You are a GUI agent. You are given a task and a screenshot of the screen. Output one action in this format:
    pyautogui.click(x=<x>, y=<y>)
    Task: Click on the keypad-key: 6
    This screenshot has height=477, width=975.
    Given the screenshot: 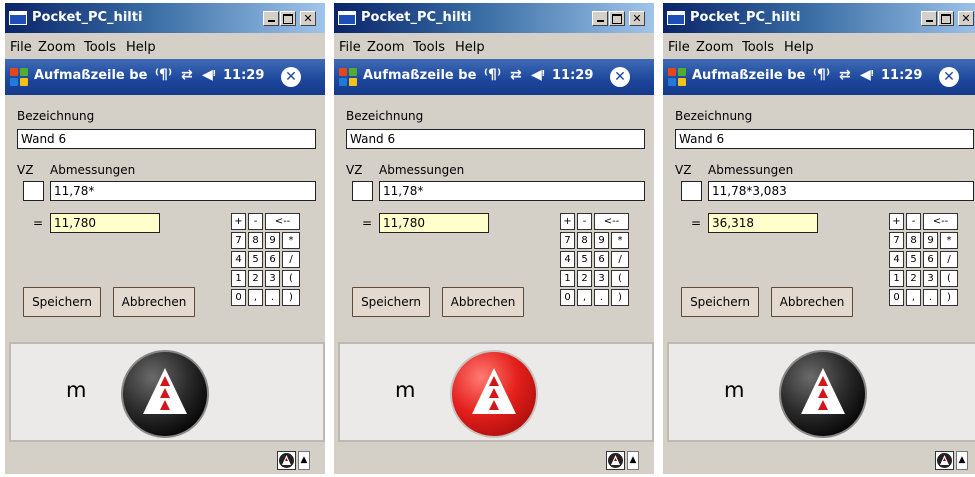 What is the action you would take?
    pyautogui.click(x=272, y=259)
    